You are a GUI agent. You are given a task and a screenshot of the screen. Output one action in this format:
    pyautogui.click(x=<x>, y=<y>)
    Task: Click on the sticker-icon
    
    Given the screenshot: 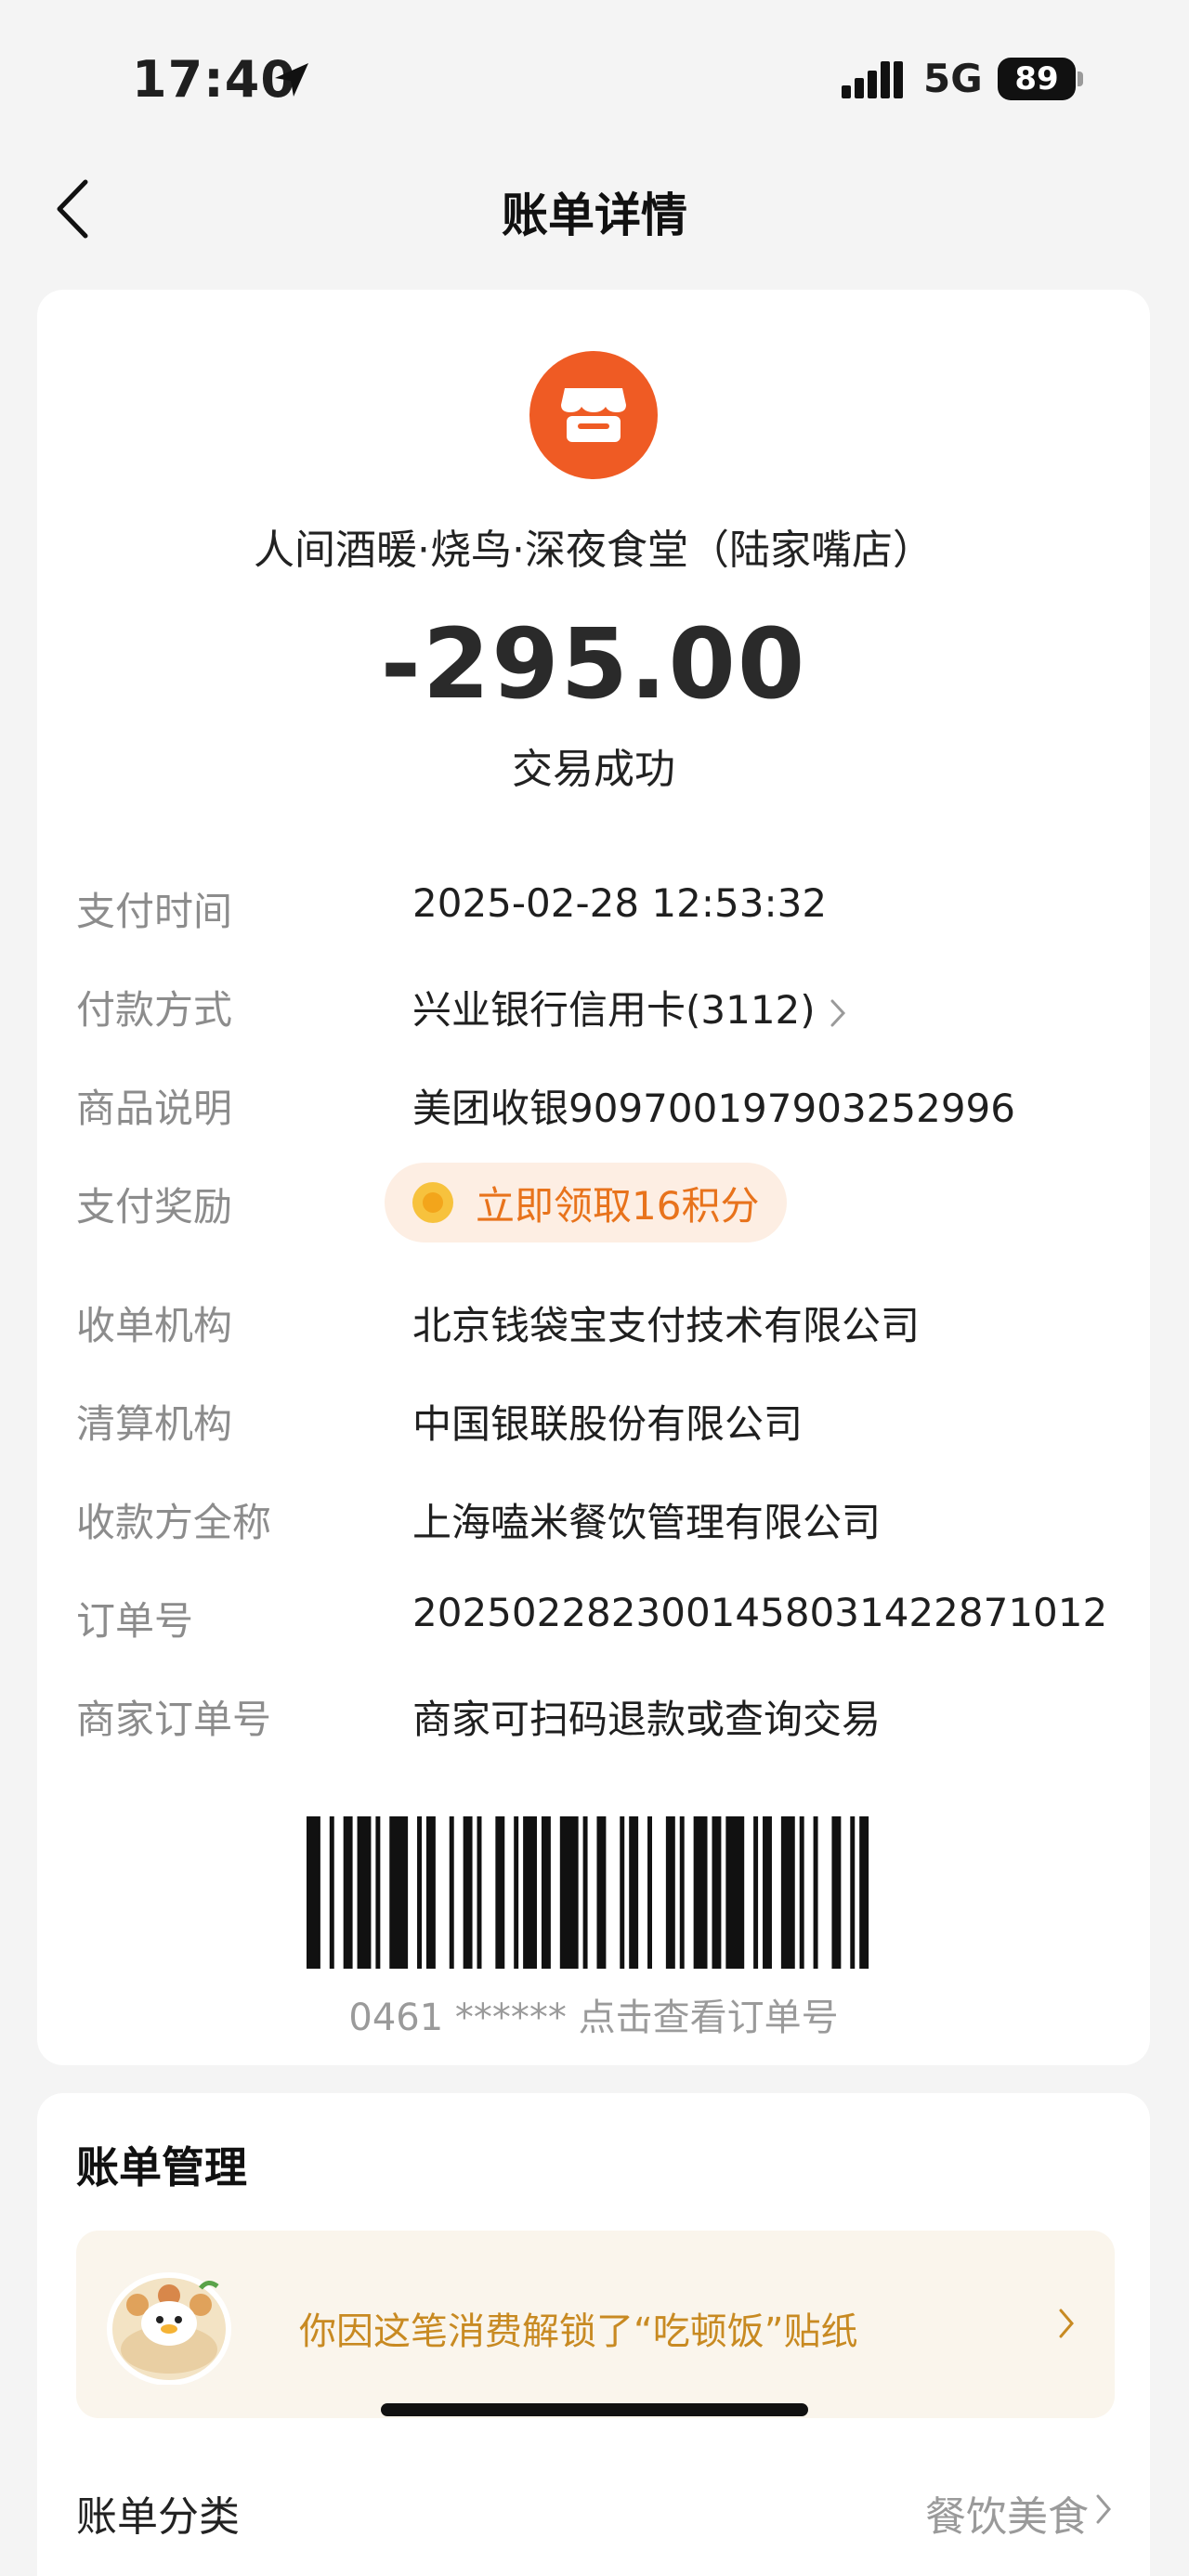 What is the action you would take?
    pyautogui.click(x=169, y=2328)
    